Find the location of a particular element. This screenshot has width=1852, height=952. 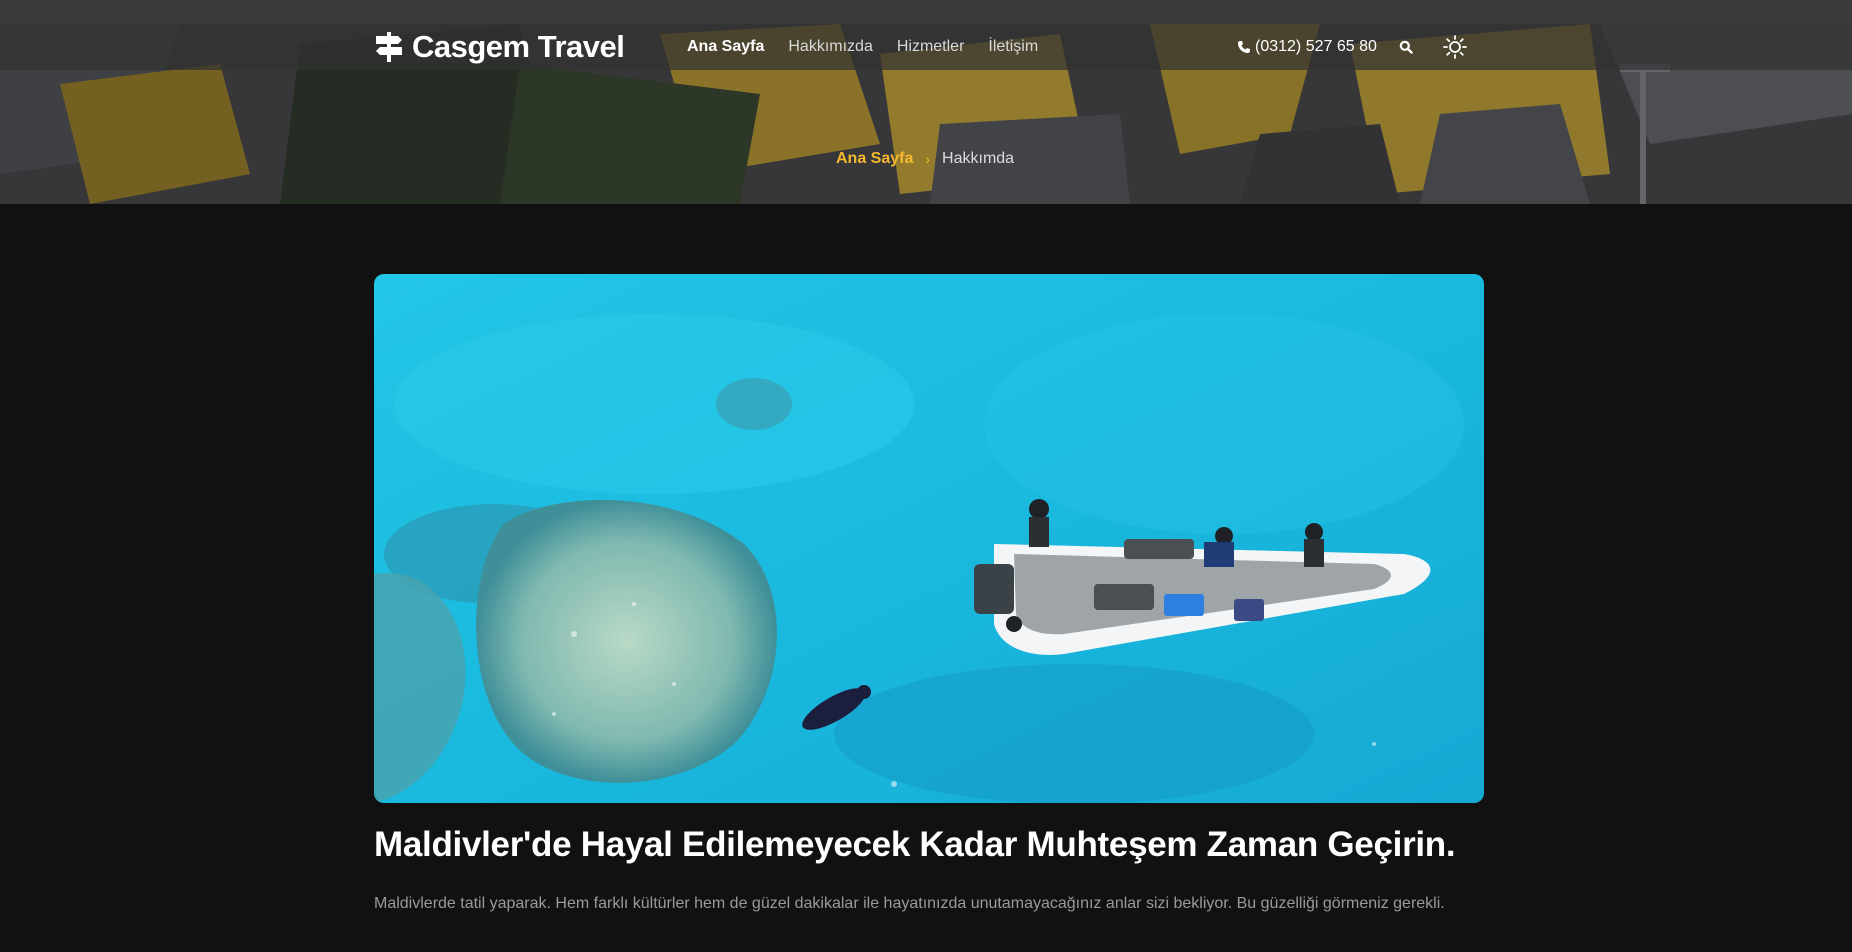

breadcrumb: Ana Sayfa › Hakkımda is located at coordinates (925, 159).